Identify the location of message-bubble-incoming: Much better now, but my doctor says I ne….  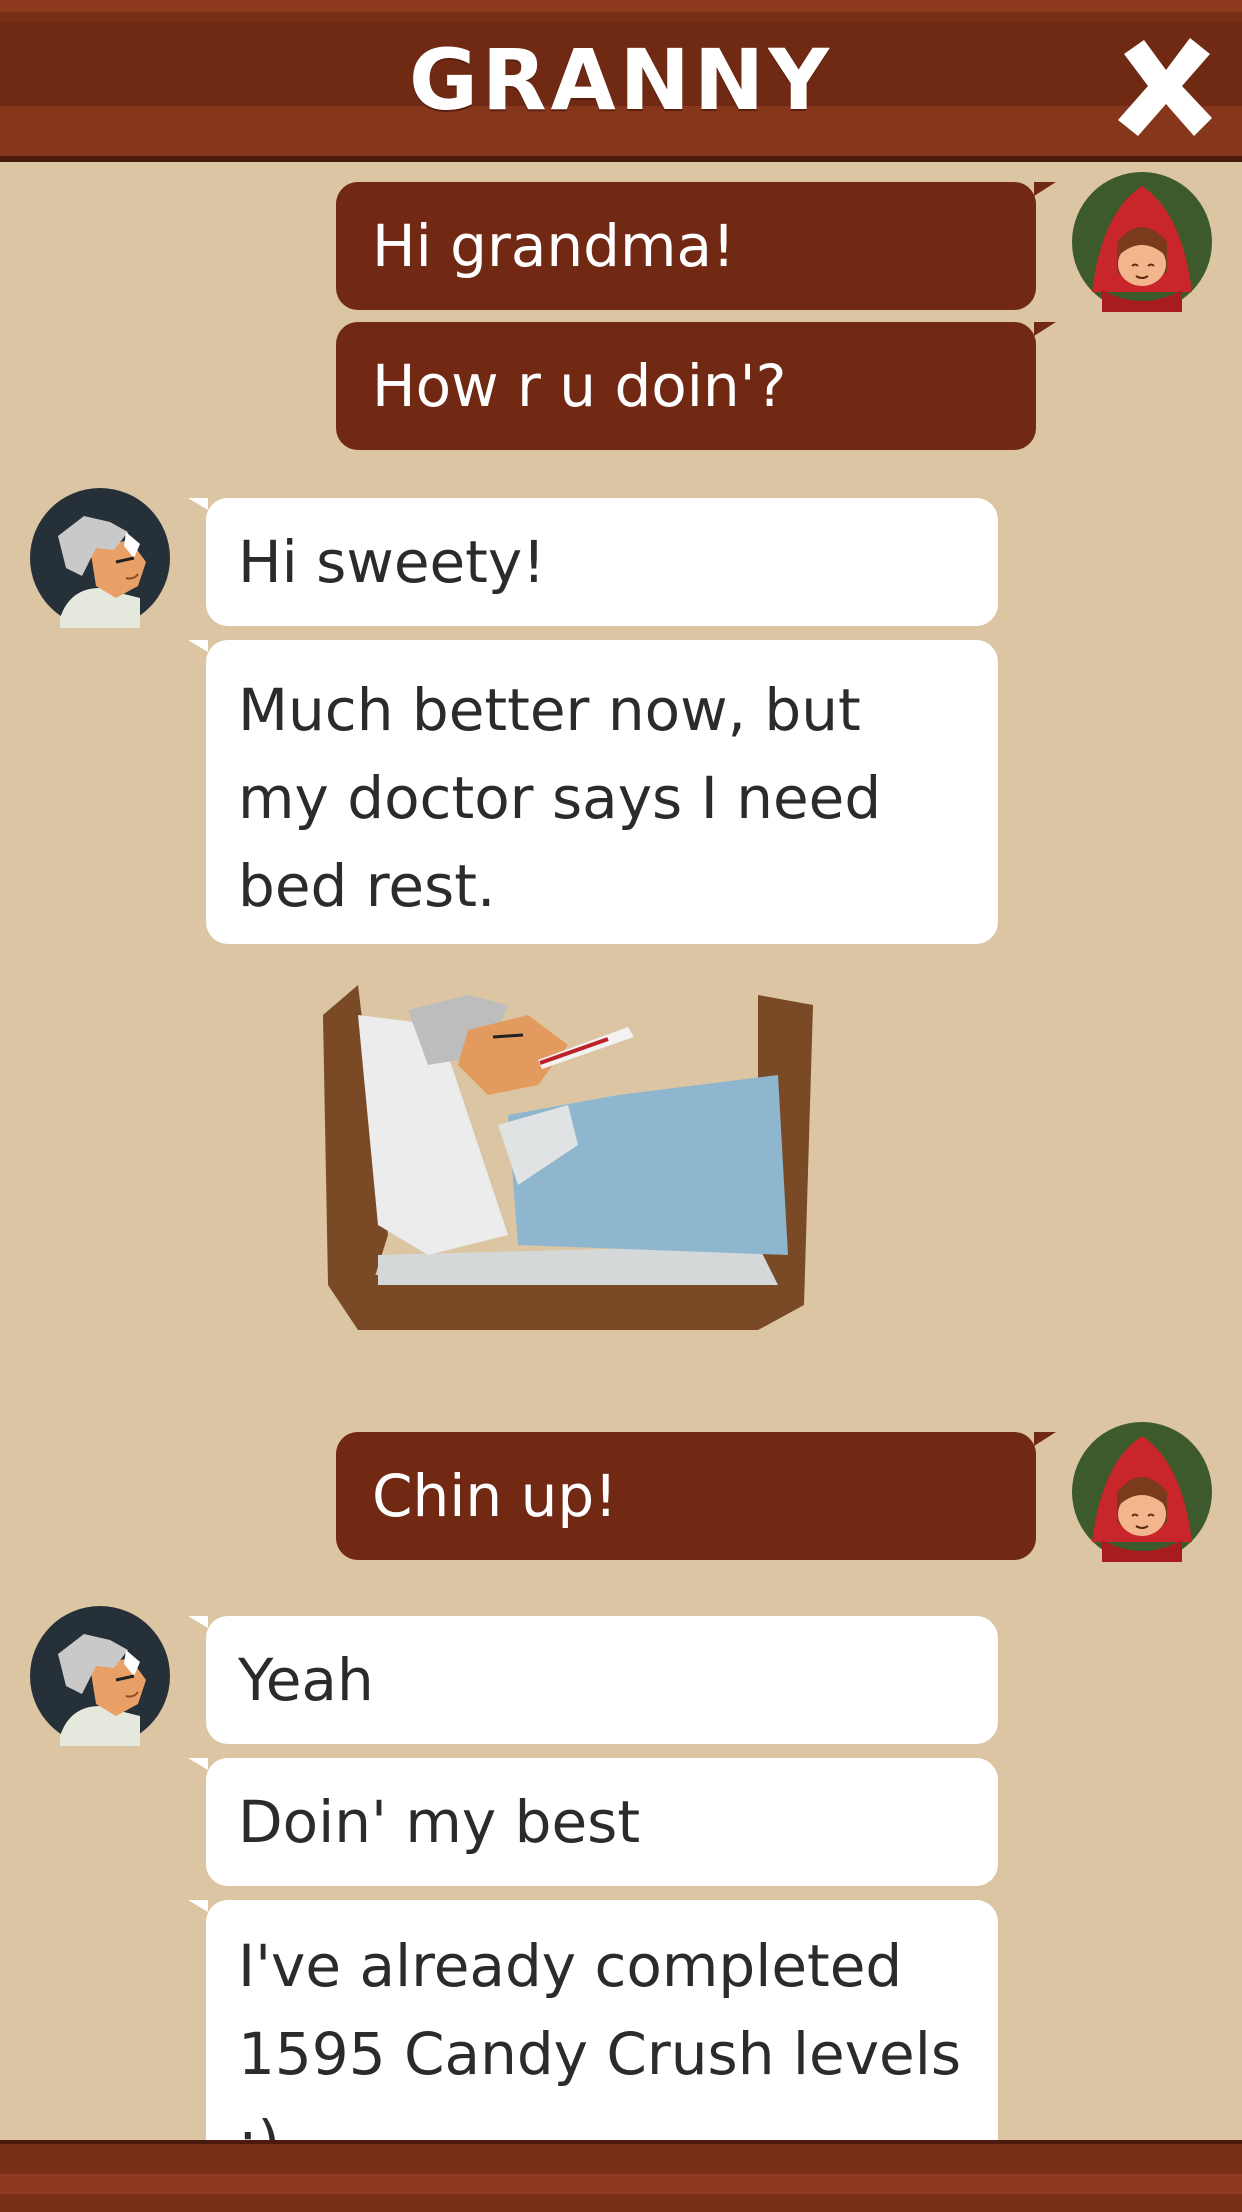
(593, 792).